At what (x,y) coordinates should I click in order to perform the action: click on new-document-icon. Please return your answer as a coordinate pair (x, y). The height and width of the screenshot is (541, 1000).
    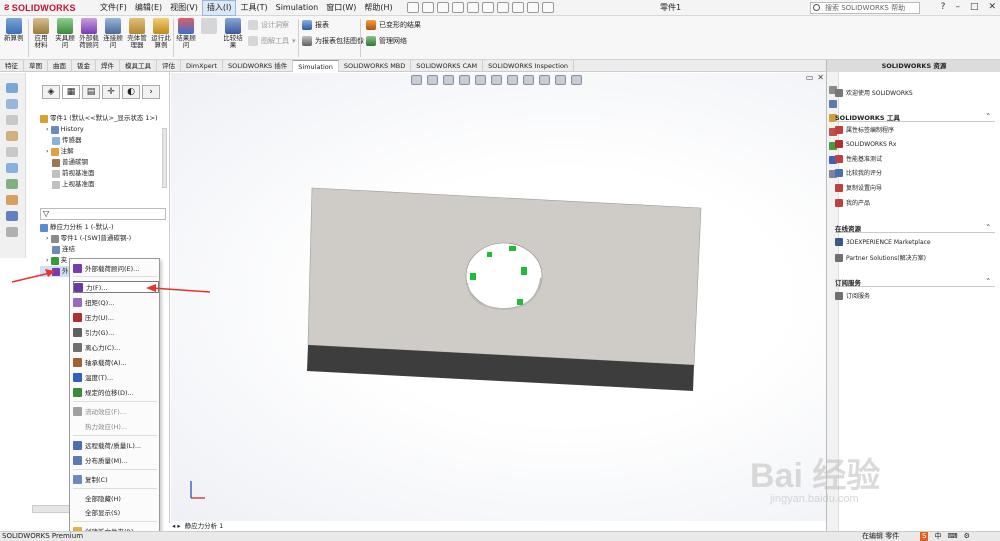
    Looking at the image, I should click on (427, 7).